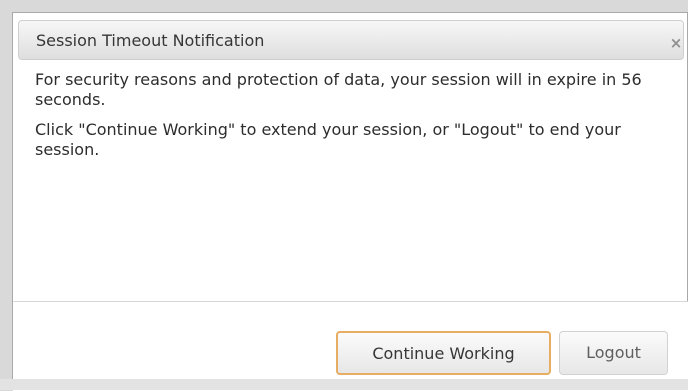 Image resolution: width=688 pixels, height=391 pixels. I want to click on close-icon: ×, so click(676, 43).